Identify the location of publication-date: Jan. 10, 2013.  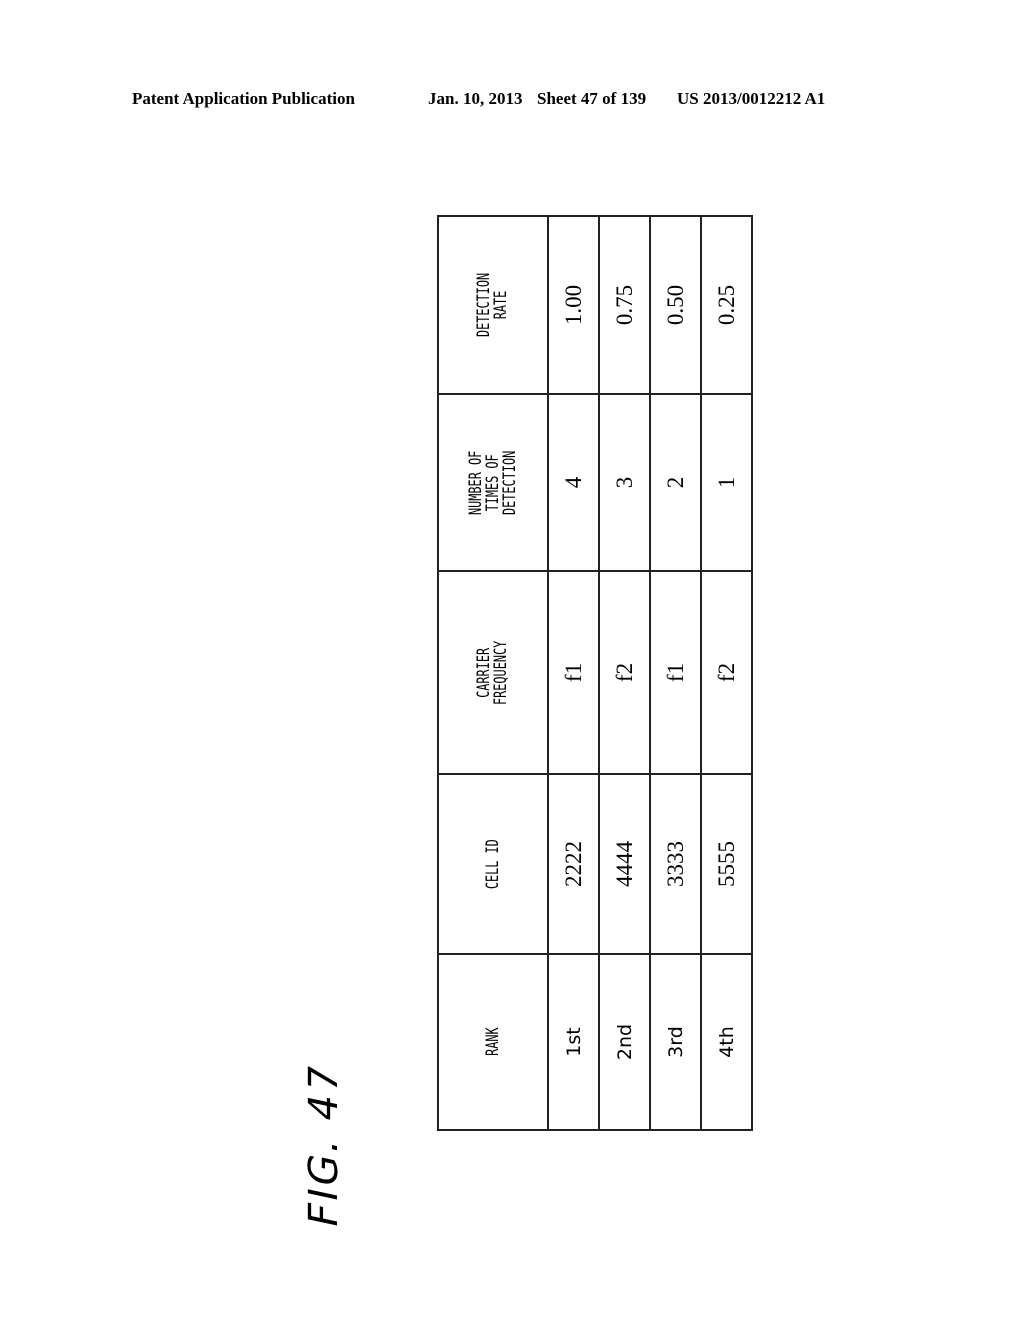
(475, 98).